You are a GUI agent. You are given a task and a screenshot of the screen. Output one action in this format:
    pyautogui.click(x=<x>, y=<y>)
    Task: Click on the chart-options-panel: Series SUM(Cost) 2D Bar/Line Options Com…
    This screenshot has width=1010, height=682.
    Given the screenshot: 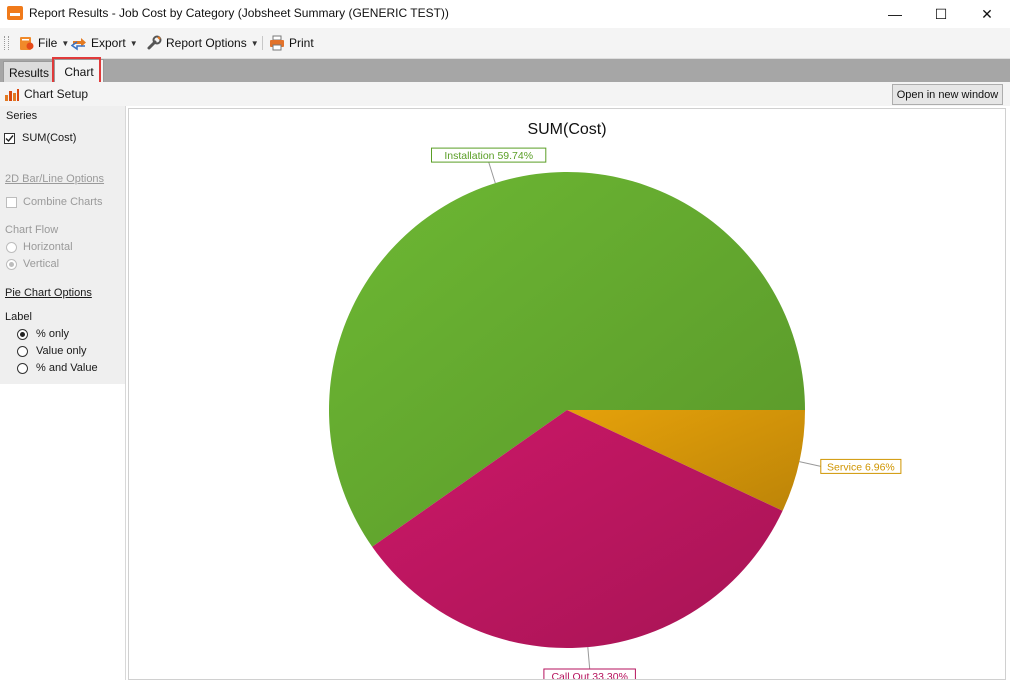 What is the action you would take?
    pyautogui.click(x=63, y=393)
    